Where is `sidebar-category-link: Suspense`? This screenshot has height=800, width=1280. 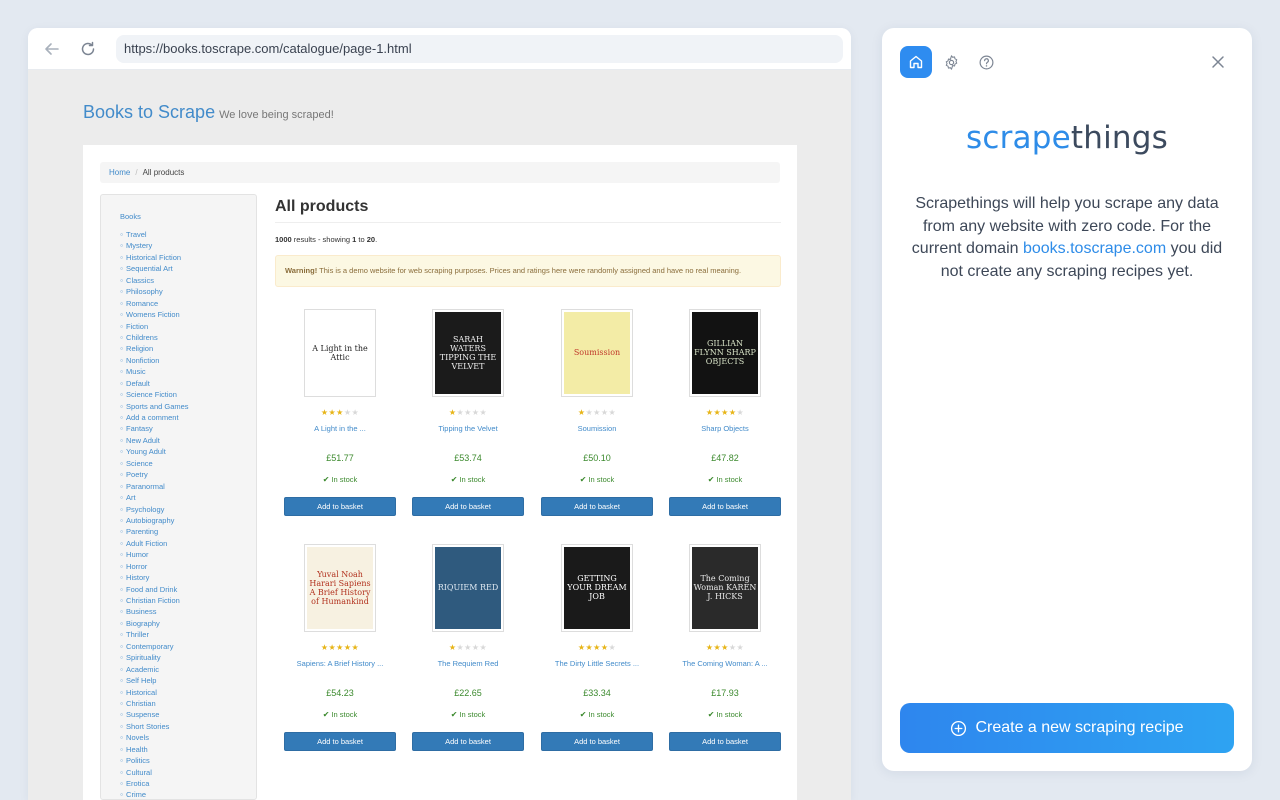 sidebar-category-link: Suspense is located at coordinates (188, 714).